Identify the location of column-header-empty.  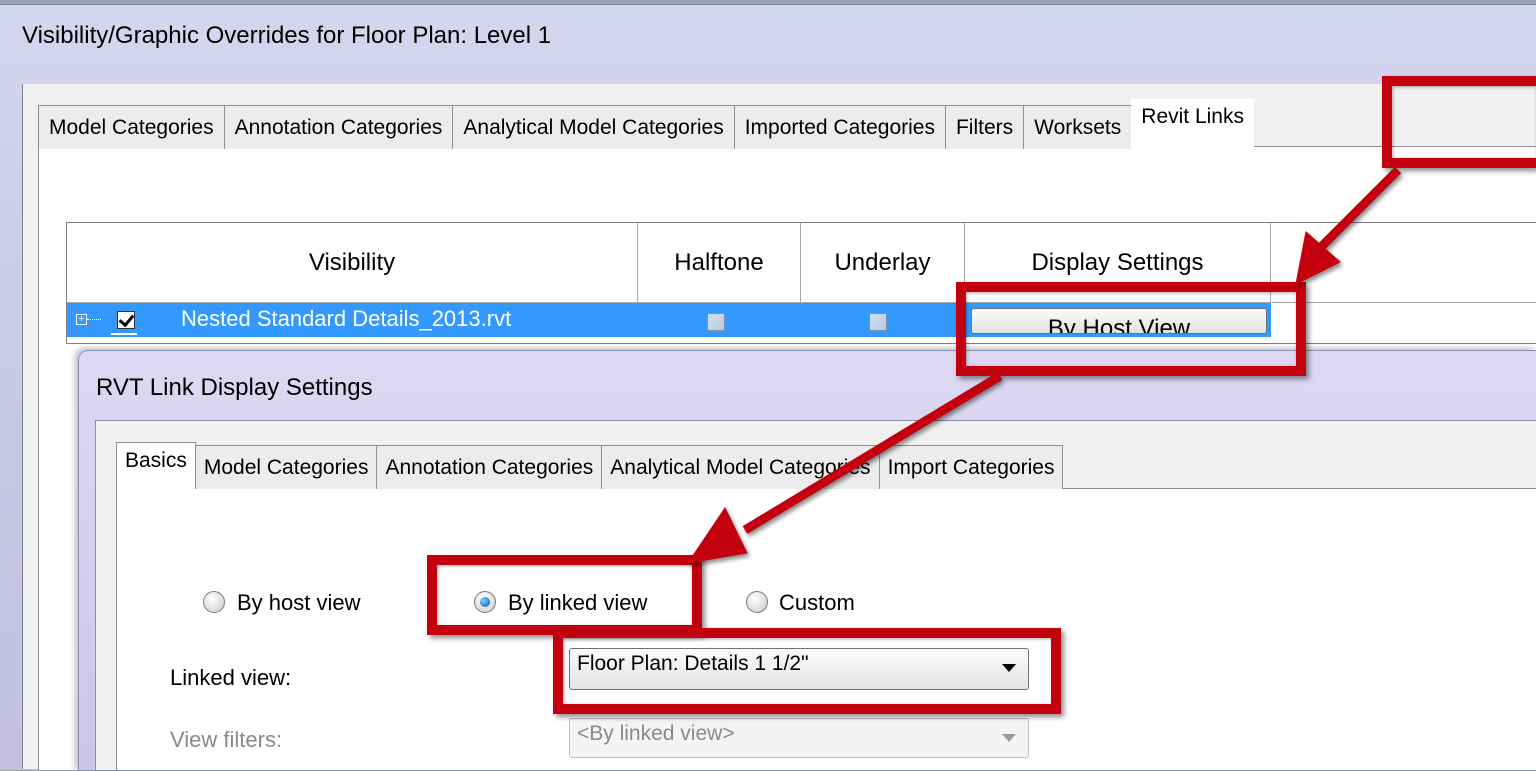
(1403, 263).